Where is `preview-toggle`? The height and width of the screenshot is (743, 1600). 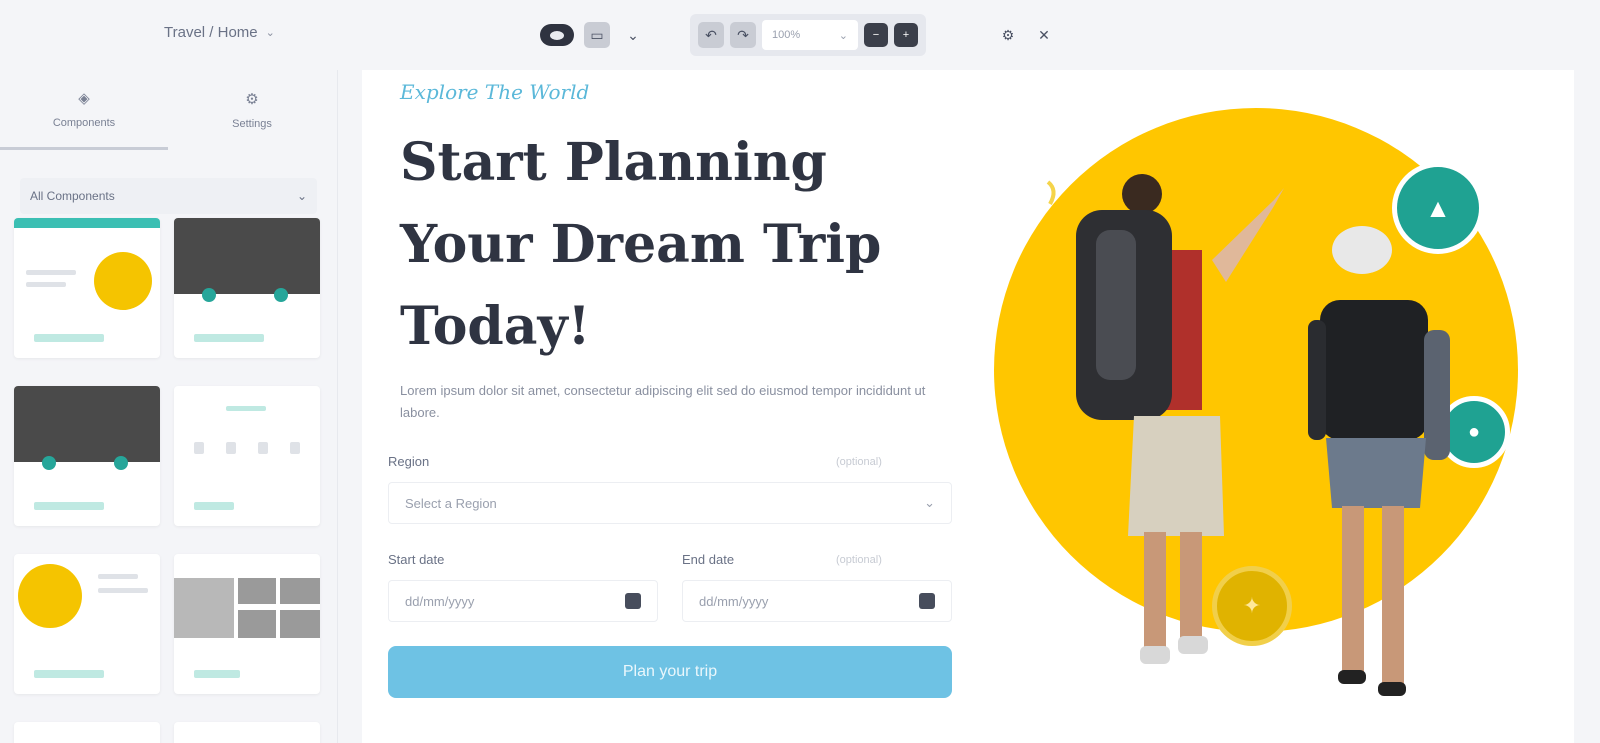
preview-toggle is located at coordinates (557, 35).